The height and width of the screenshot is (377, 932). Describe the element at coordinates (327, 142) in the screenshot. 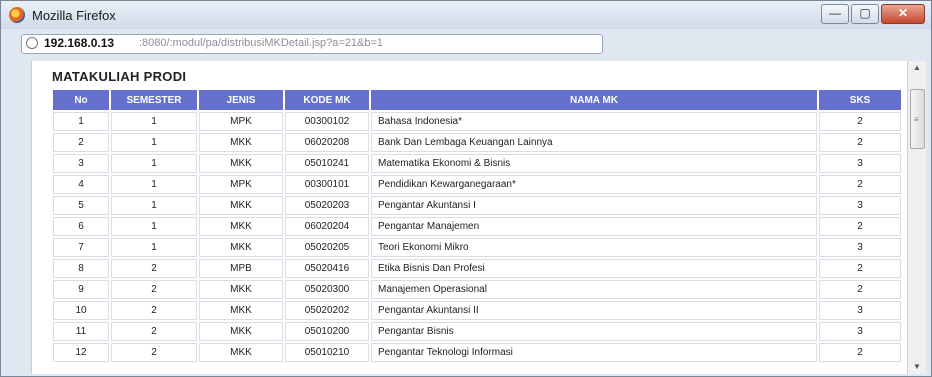

I see `cell-kode-mk: 06020208` at that location.